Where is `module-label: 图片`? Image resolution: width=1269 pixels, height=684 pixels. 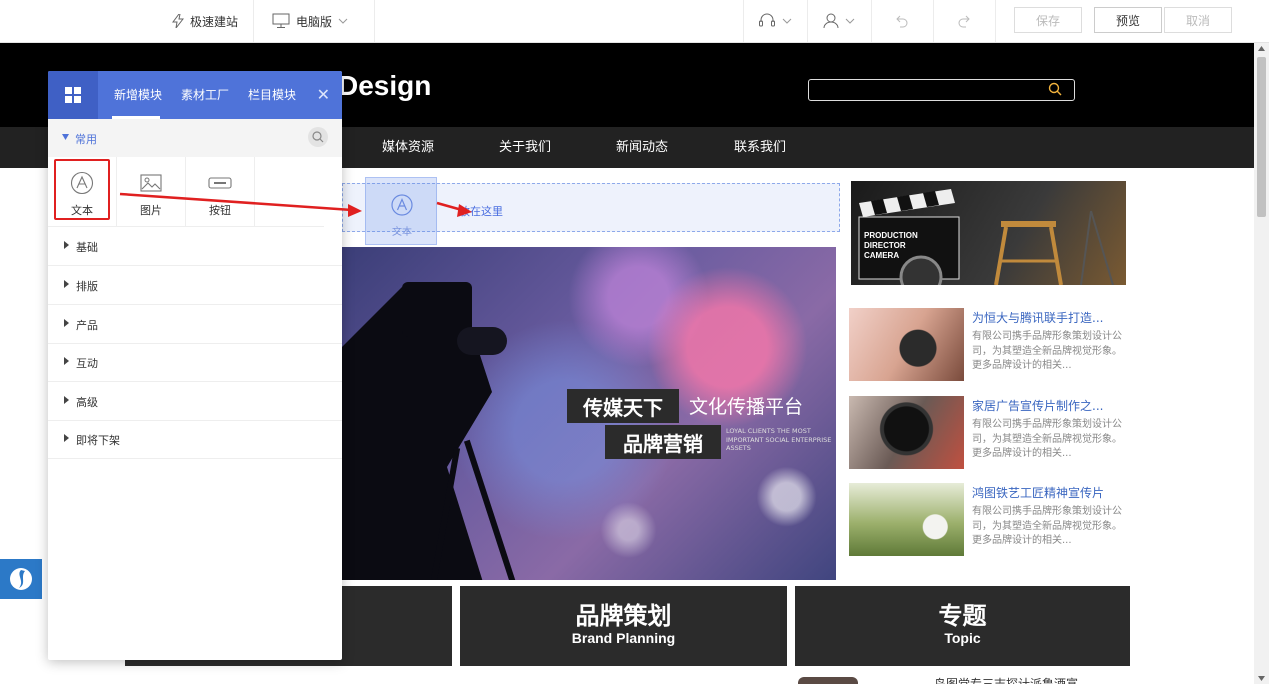 module-label: 图片 is located at coordinates (151, 210).